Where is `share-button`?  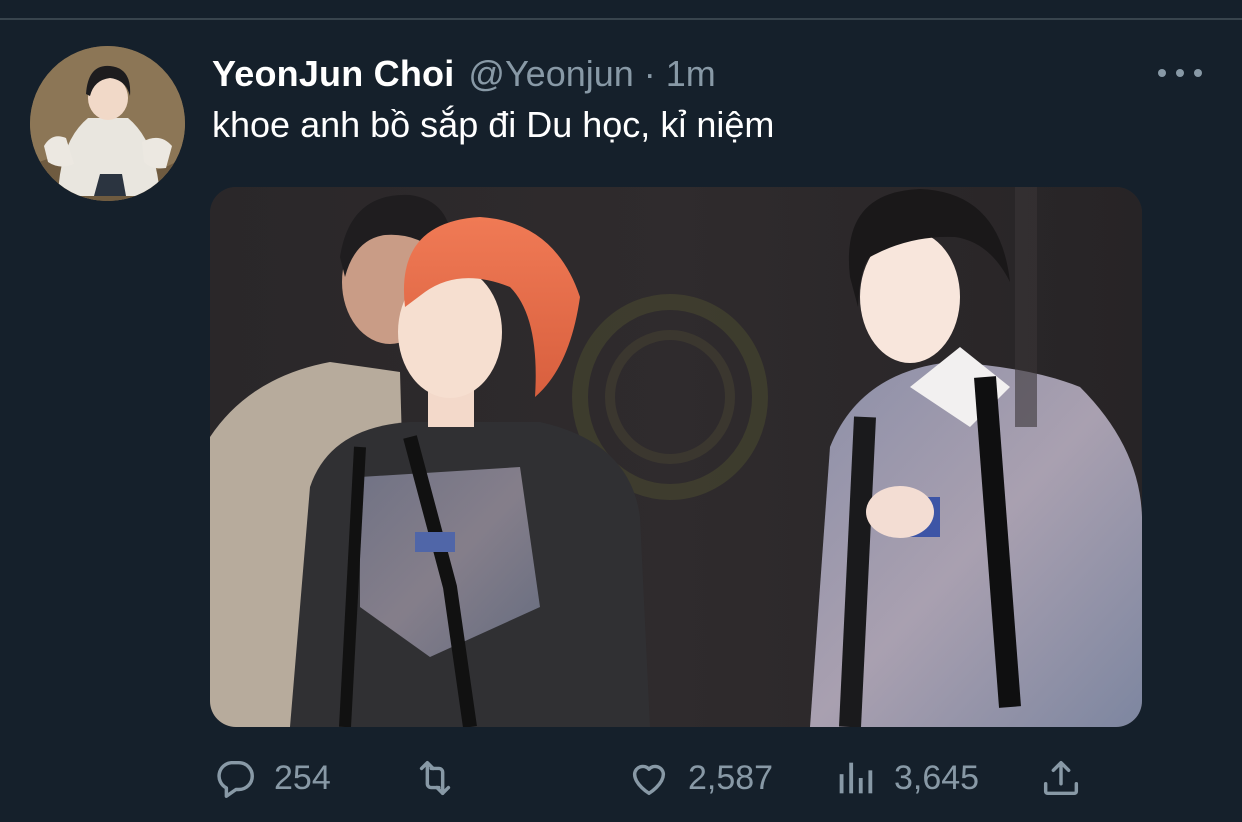 share-button is located at coordinates (1061, 778).